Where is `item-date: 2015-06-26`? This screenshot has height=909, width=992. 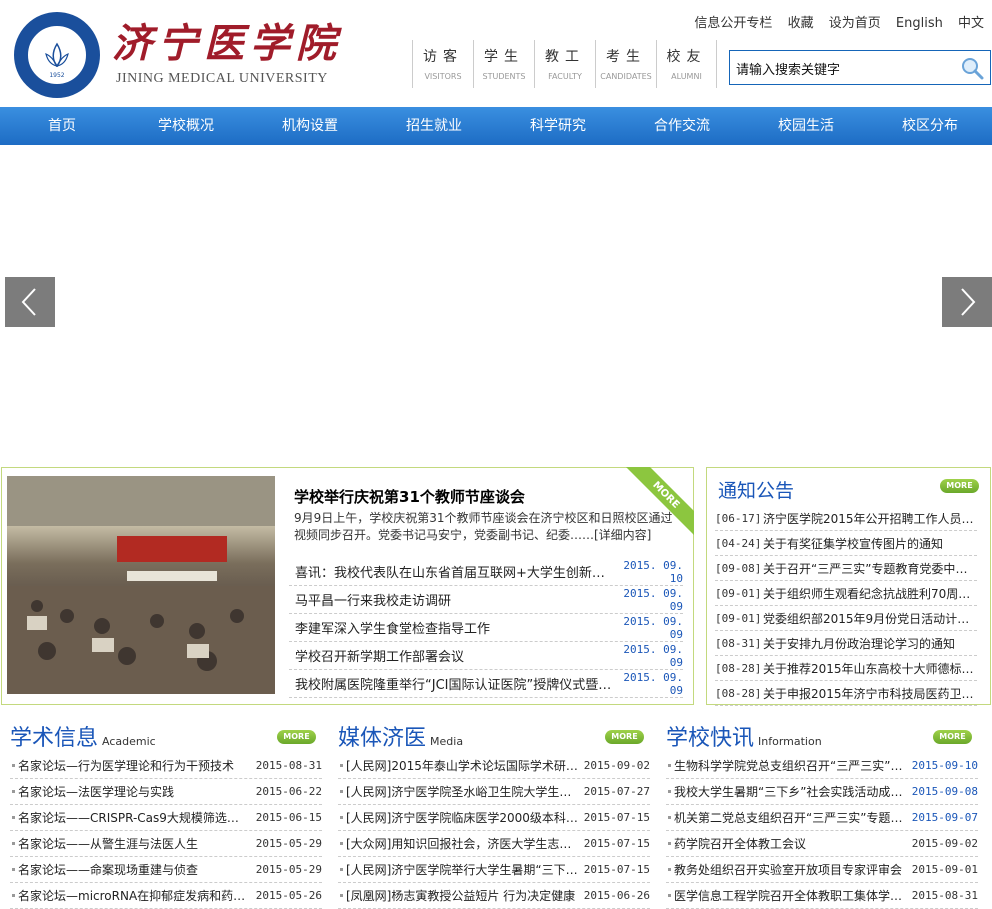
item-date: 2015-06-26 is located at coordinates (616, 895).